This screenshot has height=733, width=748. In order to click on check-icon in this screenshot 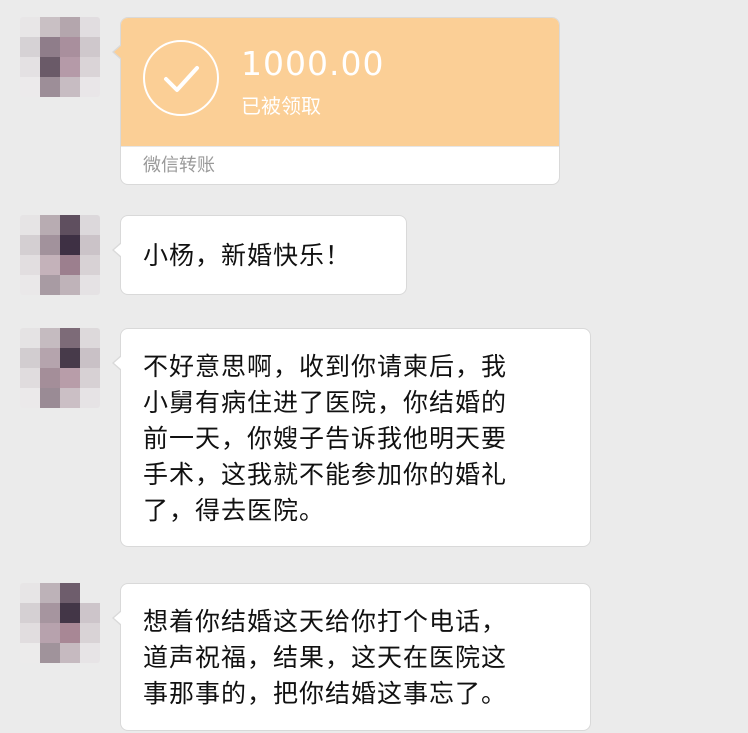, I will do `click(181, 78)`.